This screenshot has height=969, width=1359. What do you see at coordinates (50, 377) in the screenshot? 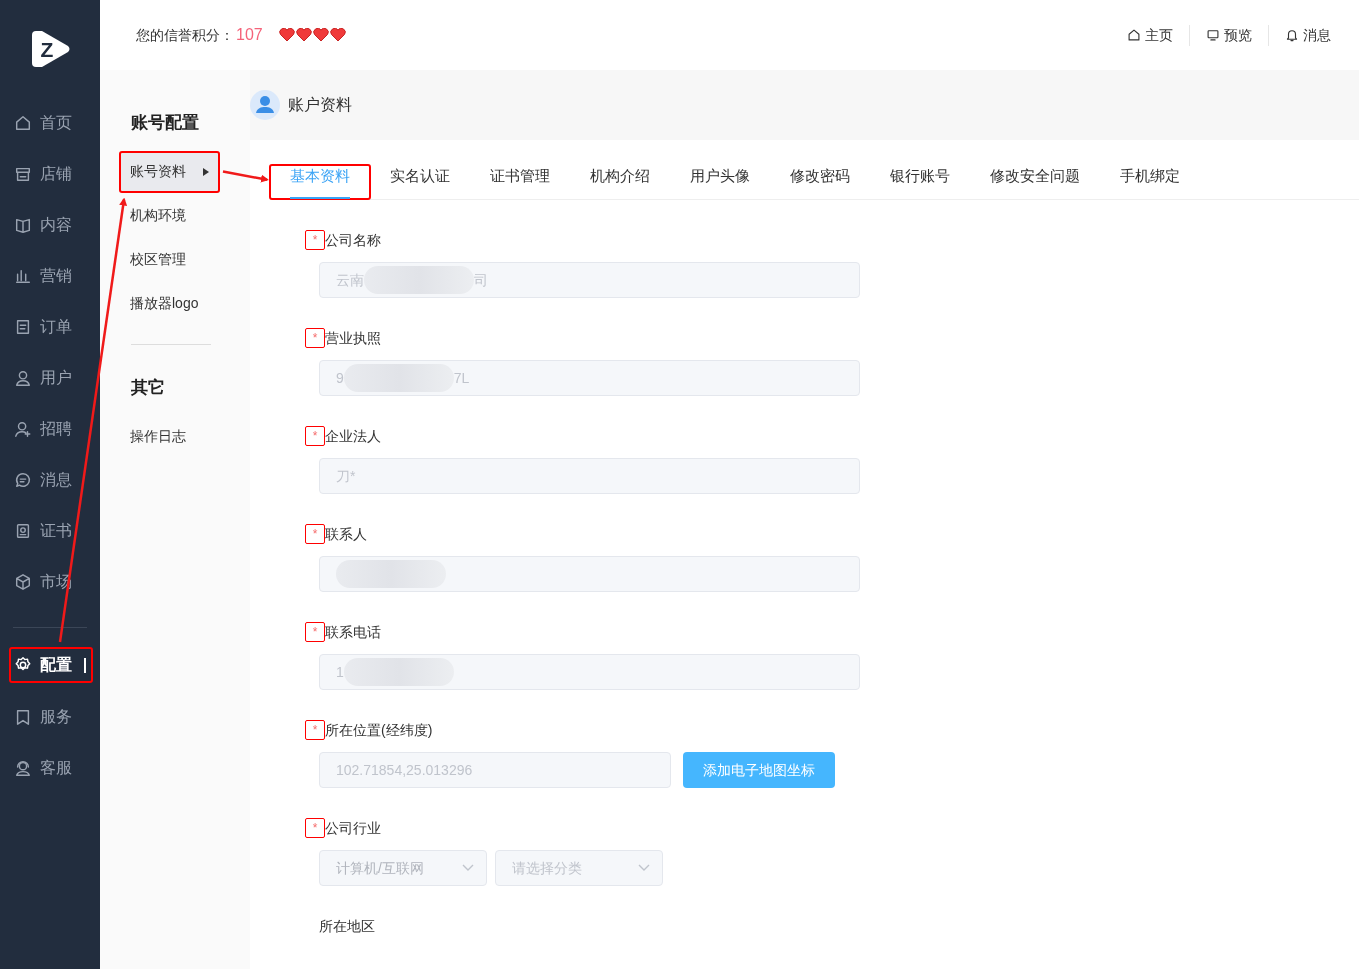
I see `sidebar-item: 用户` at bounding box center [50, 377].